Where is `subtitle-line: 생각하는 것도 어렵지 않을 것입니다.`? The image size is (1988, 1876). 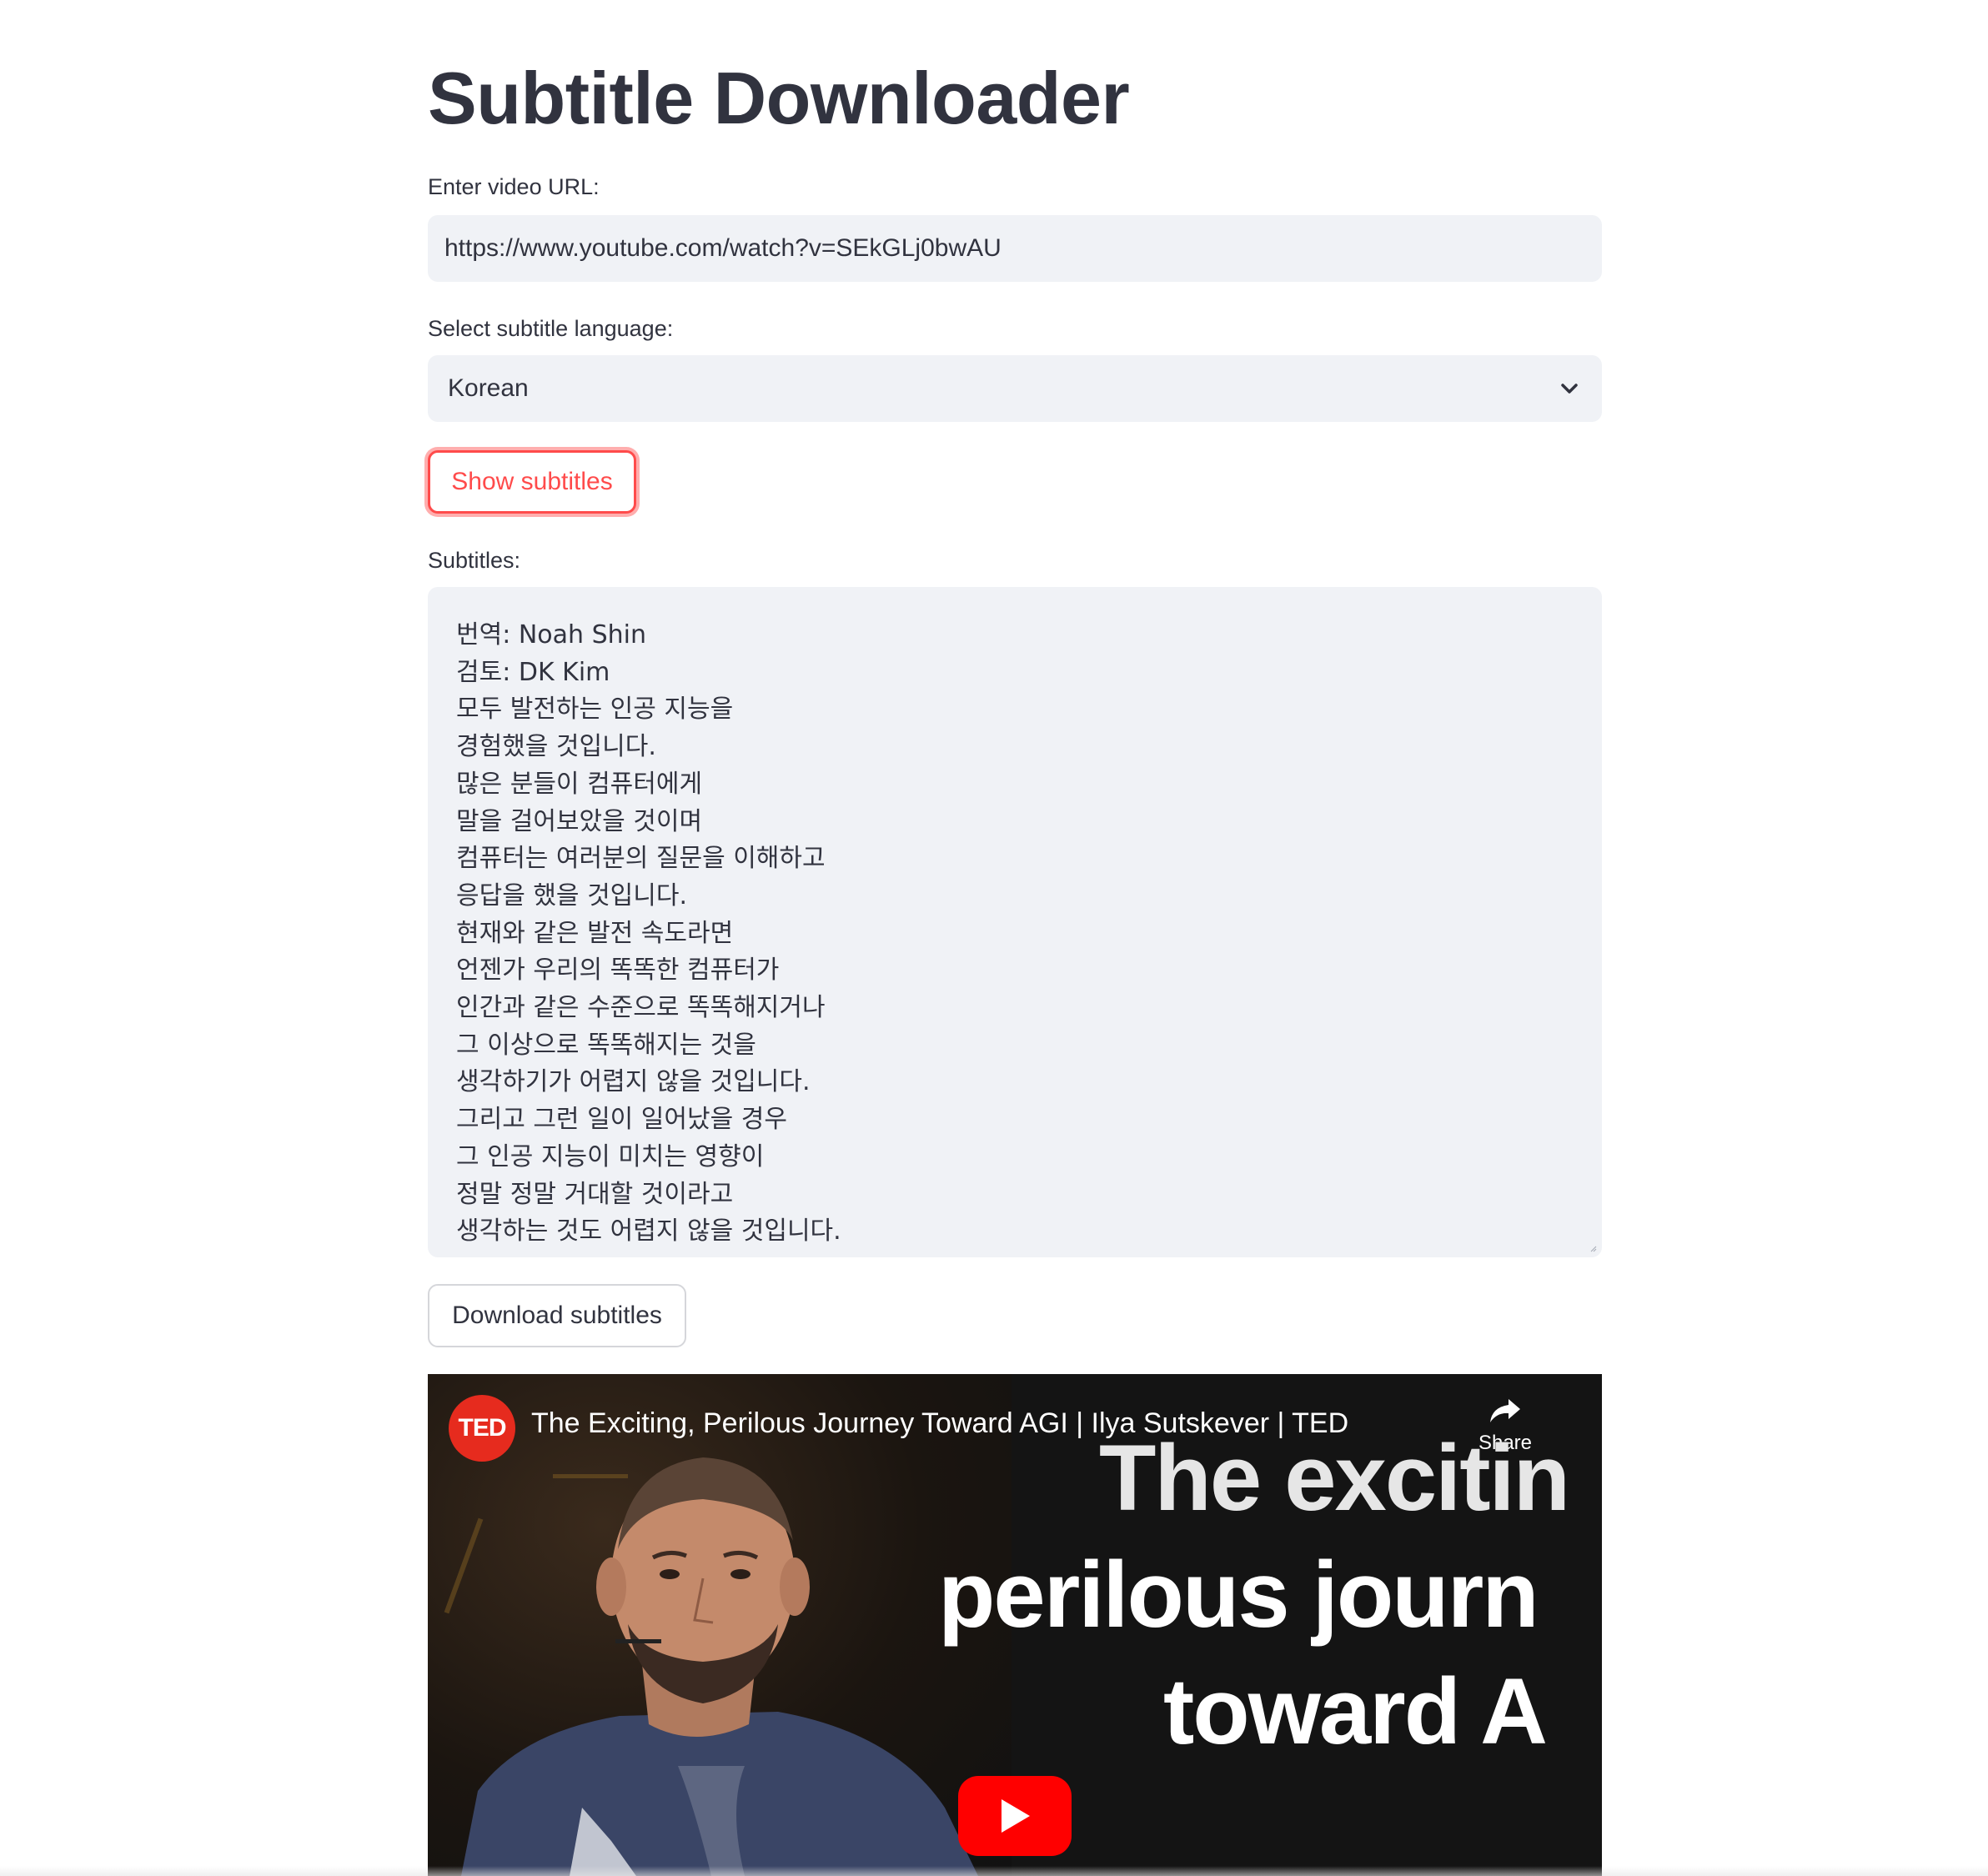
subtitle-line: 생각하는 것도 어렵지 않을 것입니다. is located at coordinates (649, 1231).